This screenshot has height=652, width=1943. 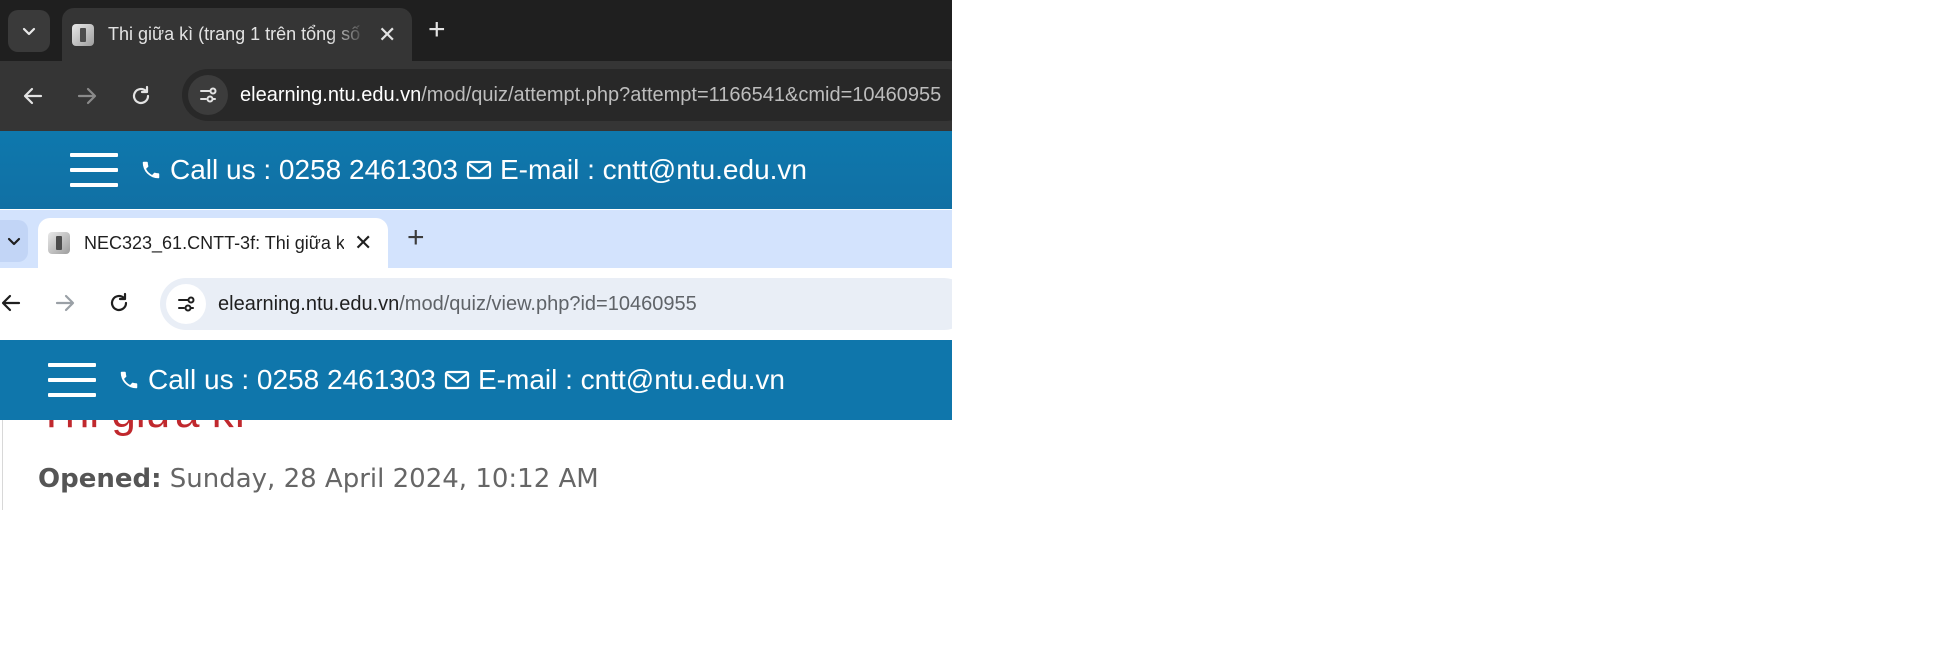 I want to click on tab-title: Thi giữa kì (trang 1 trên tổng số, so click(x=234, y=34).